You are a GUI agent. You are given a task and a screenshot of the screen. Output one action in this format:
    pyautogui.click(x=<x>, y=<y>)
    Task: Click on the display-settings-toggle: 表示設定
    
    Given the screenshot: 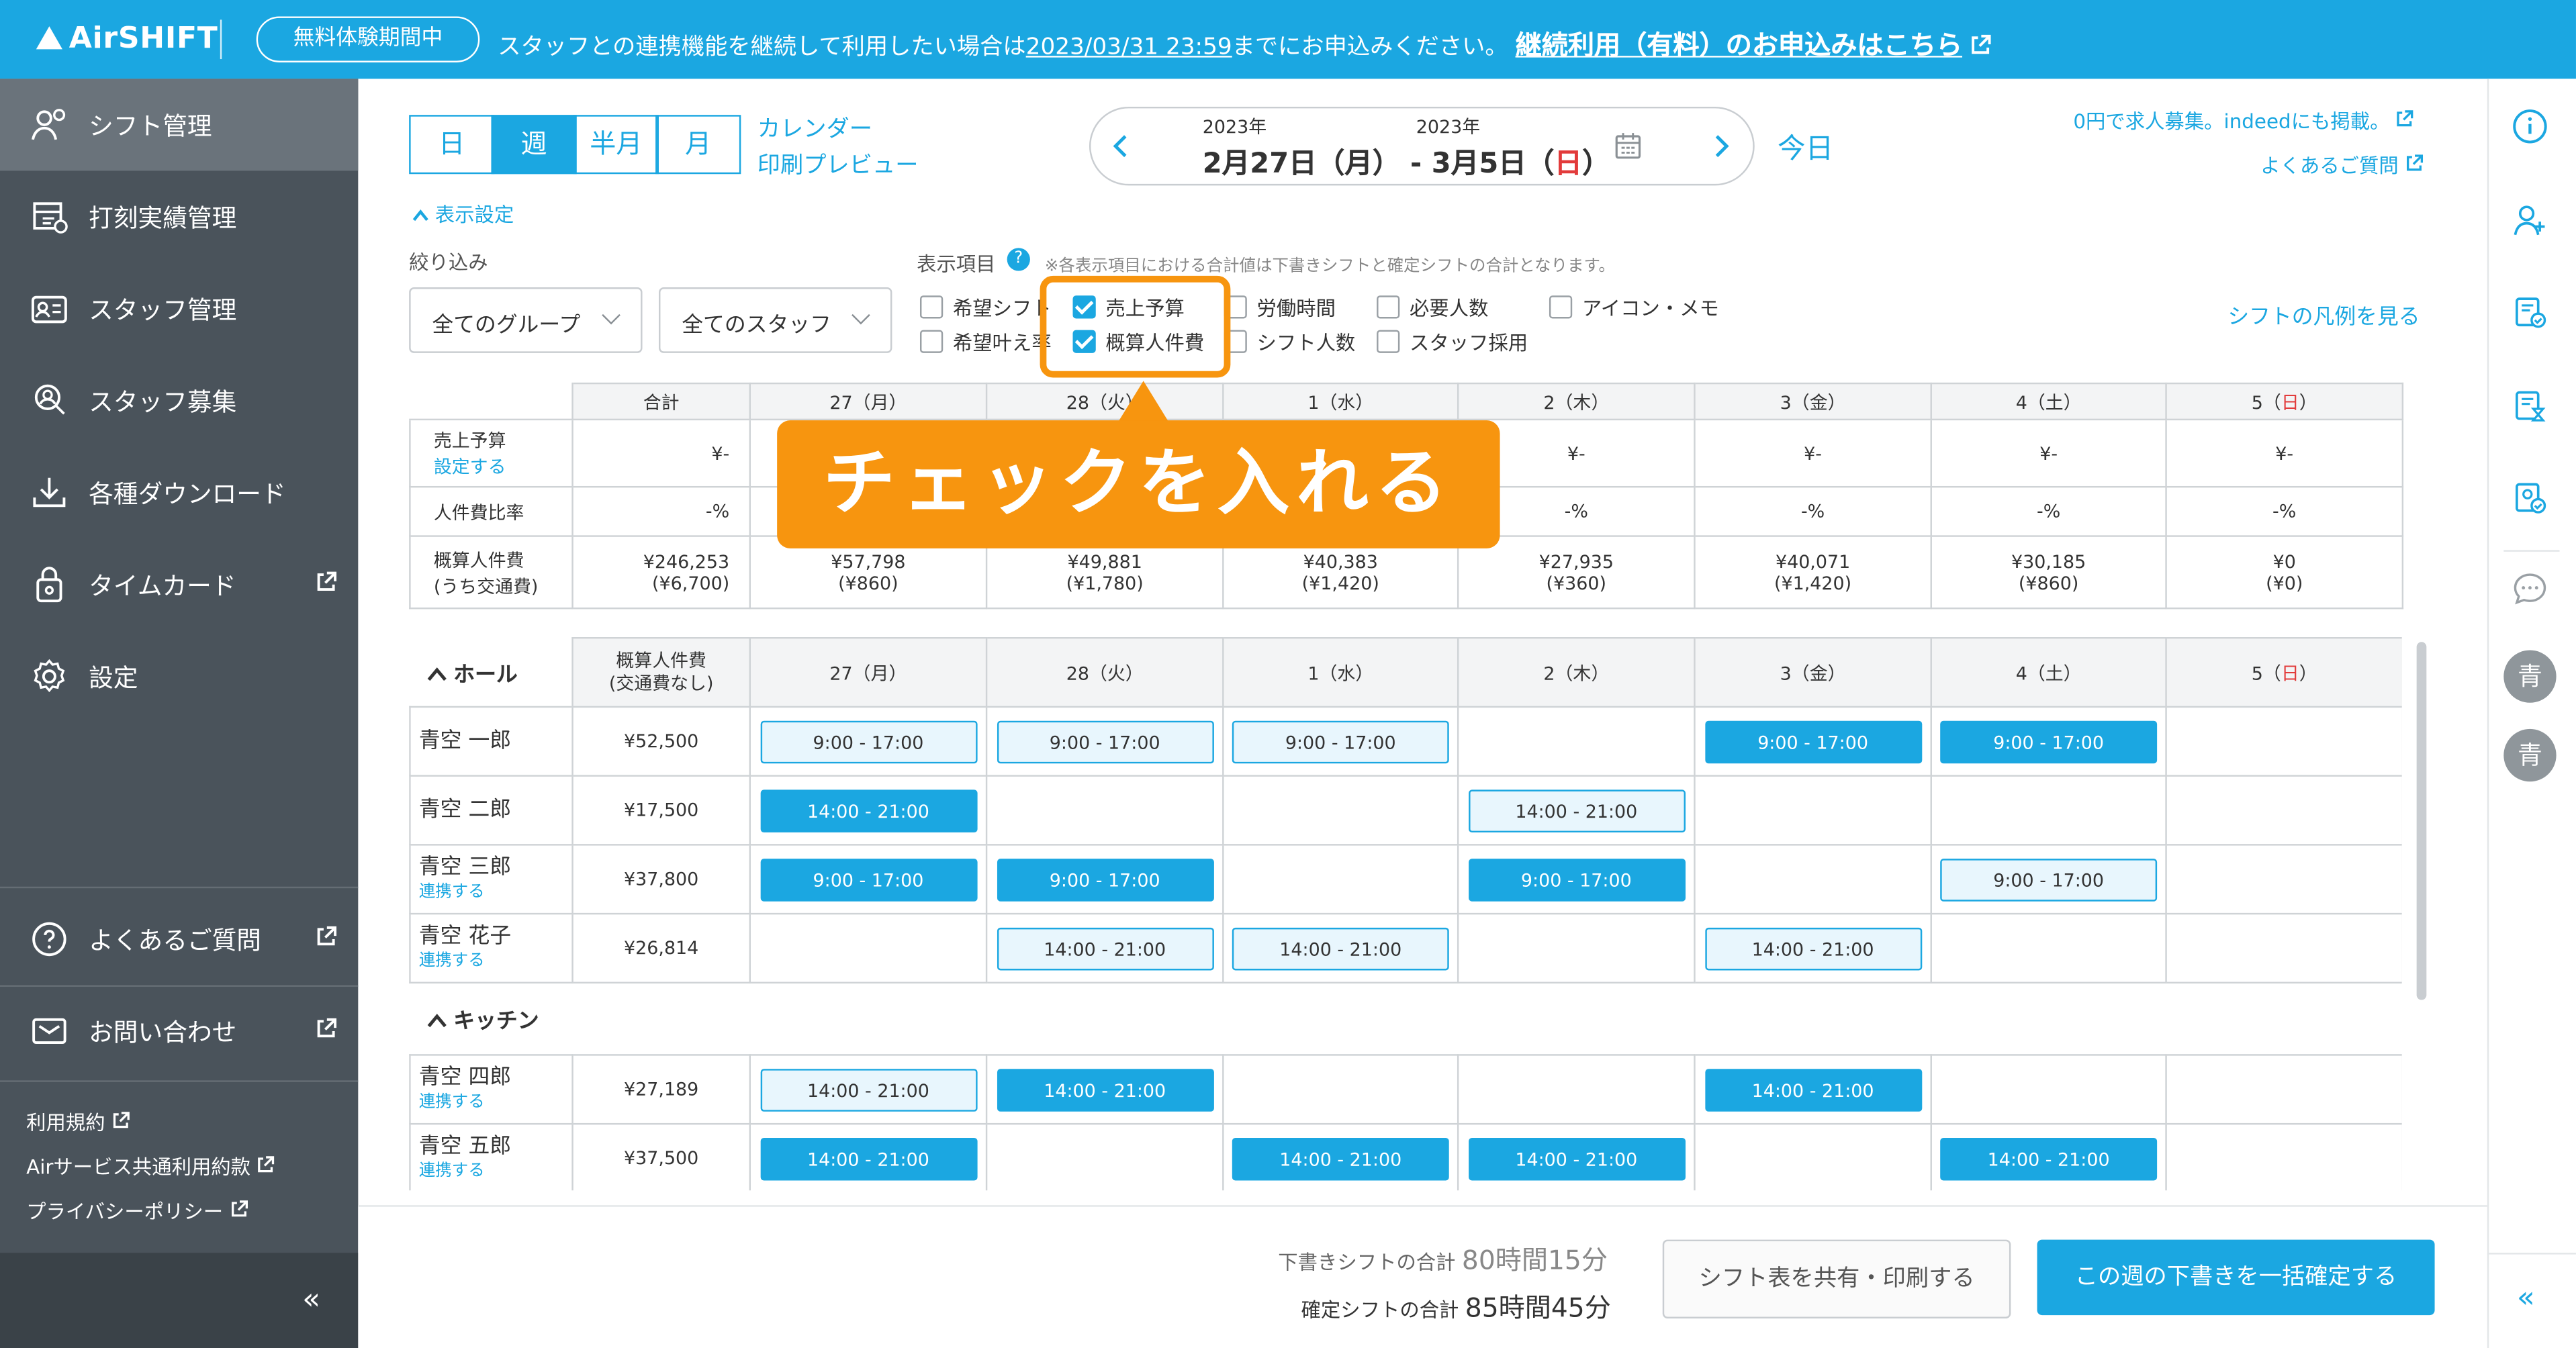 What is the action you would take?
    pyautogui.click(x=463, y=214)
    